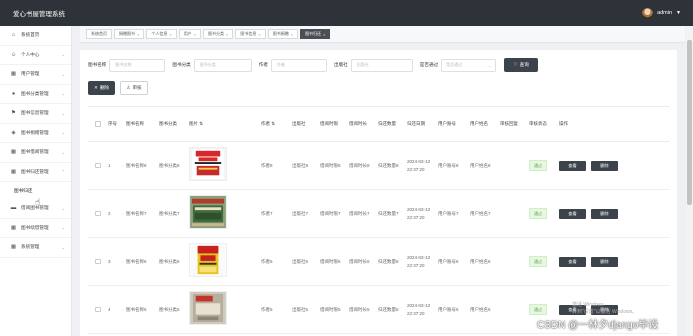 The height and width of the screenshot is (336, 693). I want to click on tab-home: 系统首页, so click(99, 34).